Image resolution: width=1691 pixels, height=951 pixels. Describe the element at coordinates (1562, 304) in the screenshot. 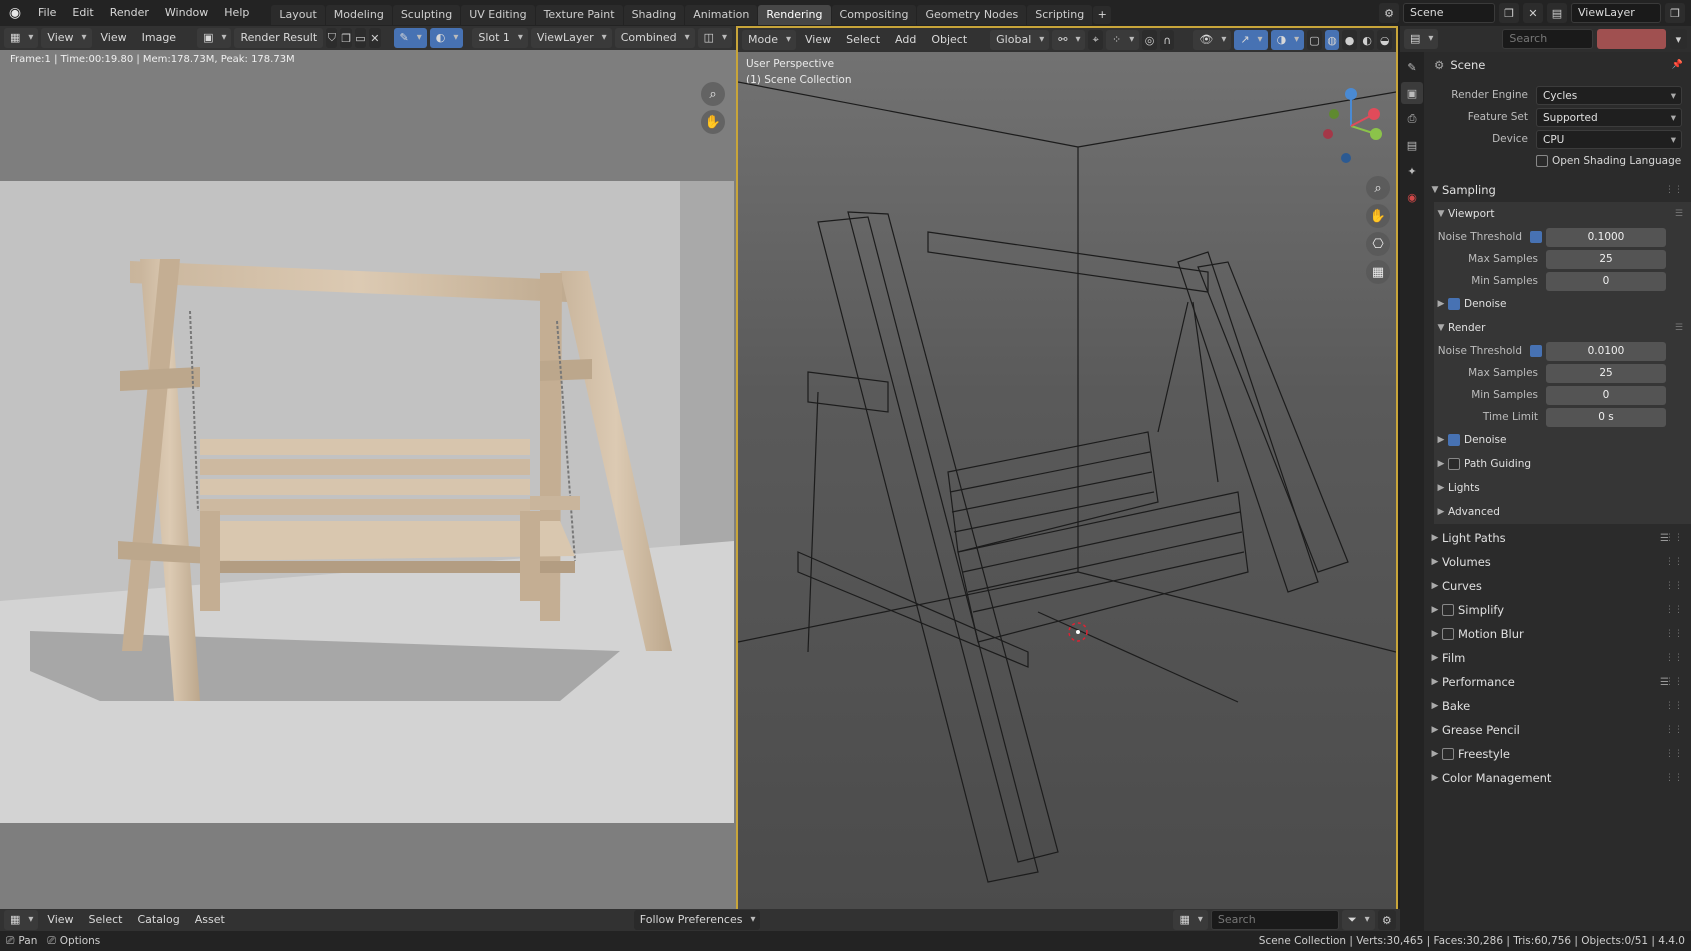

I see `viewport-denoise-header: ▶ Denoise` at that location.